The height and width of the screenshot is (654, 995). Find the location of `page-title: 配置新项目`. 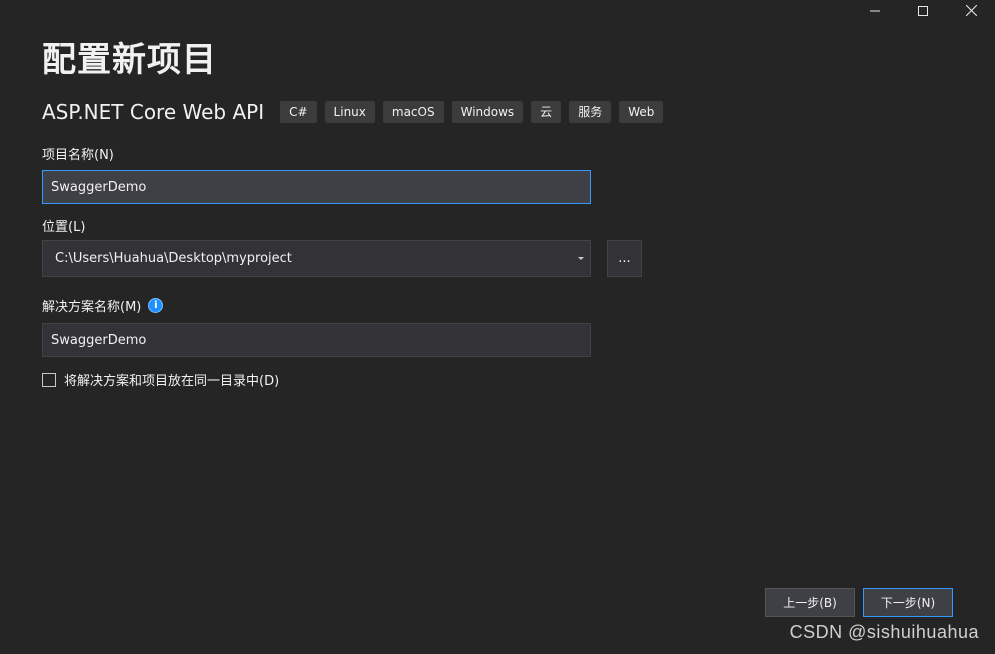

page-title: 配置新项目 is located at coordinates (129, 60).